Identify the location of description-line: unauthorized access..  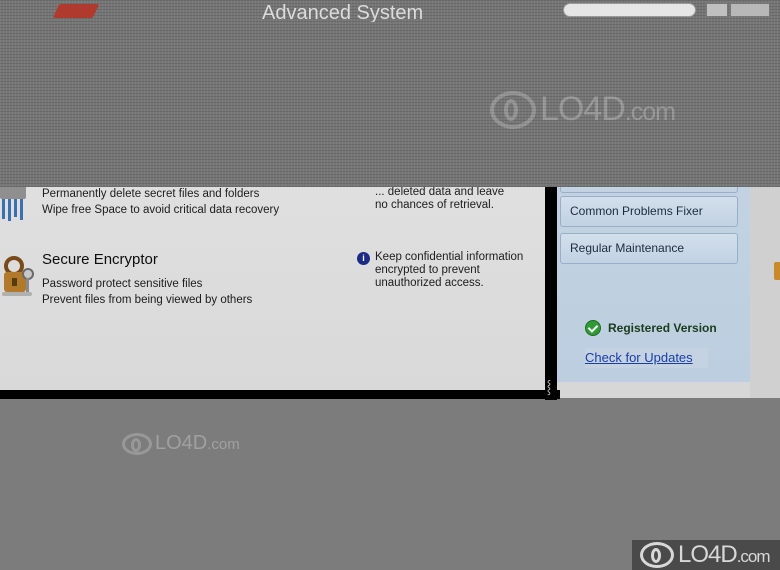
(429, 283).